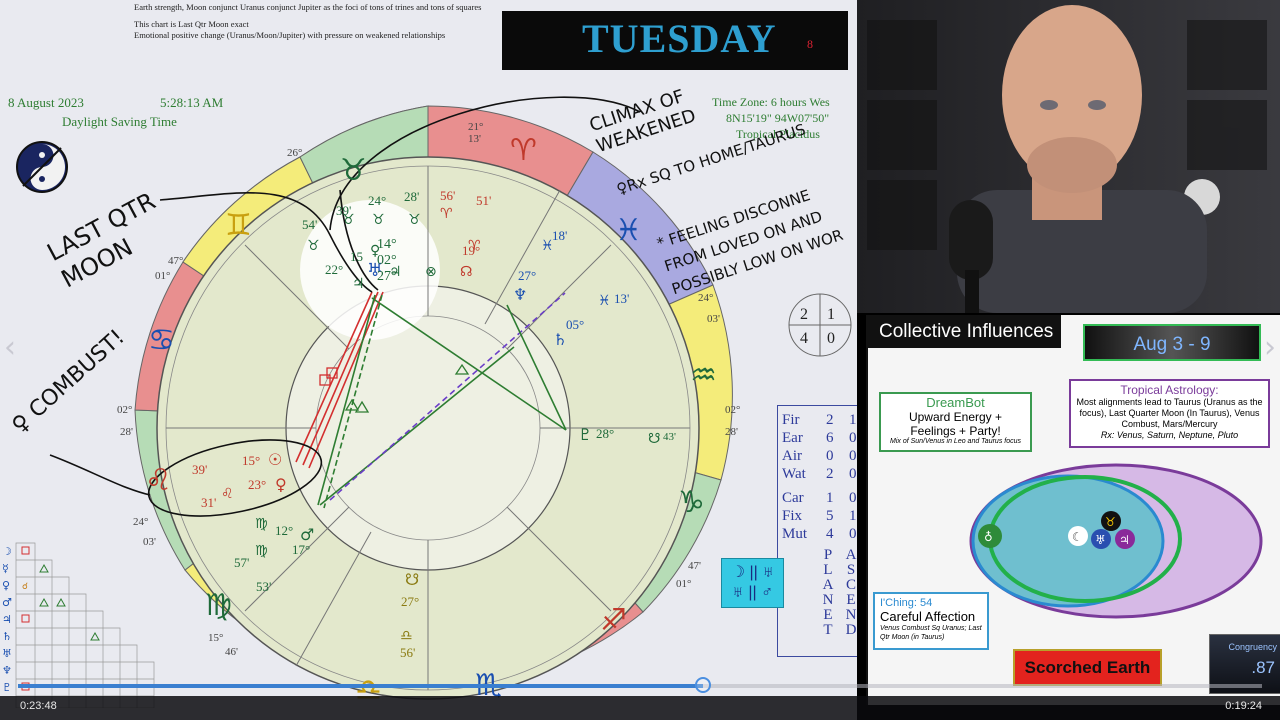  What do you see at coordinates (387, 260) in the screenshot?
I see `planet-label: 14° 02° 27°` at bounding box center [387, 260].